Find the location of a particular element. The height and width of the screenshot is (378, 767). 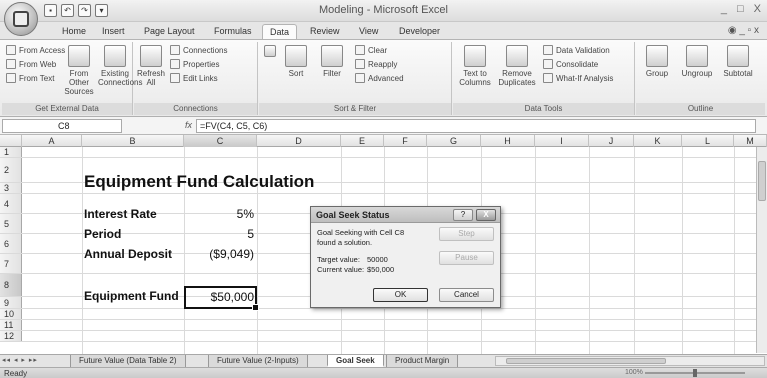

column-header: E is located at coordinates (362, 141).